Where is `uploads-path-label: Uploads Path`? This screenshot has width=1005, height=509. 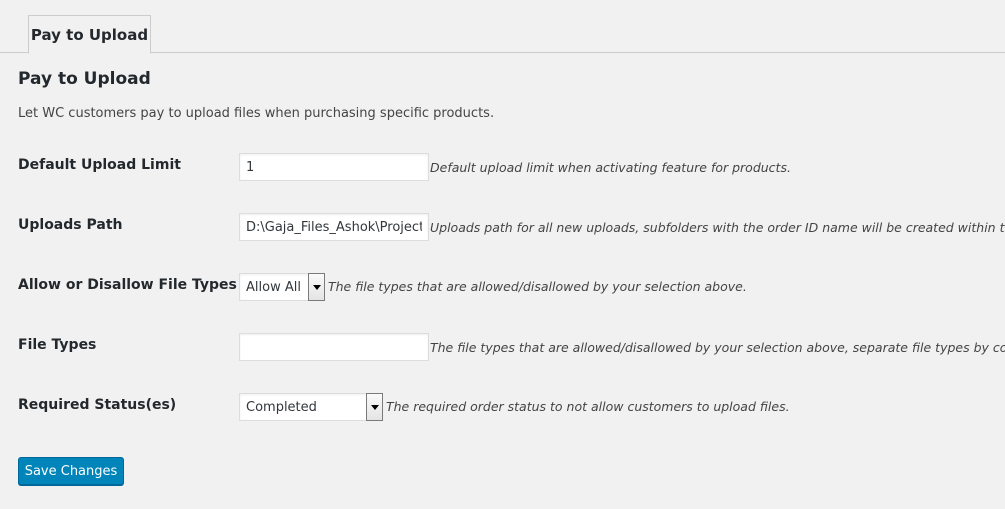
uploads-path-label: Uploads Path is located at coordinates (70, 225).